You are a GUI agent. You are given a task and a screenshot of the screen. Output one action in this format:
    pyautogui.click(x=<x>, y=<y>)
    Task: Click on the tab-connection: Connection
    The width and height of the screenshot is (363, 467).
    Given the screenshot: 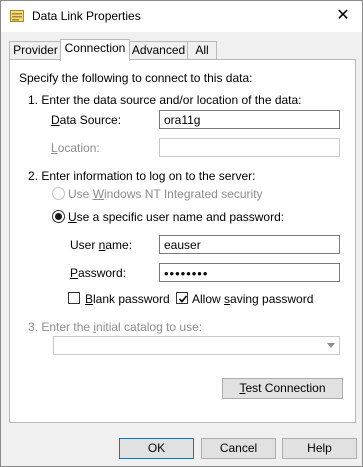 What is the action you would take?
    pyautogui.click(x=95, y=50)
    